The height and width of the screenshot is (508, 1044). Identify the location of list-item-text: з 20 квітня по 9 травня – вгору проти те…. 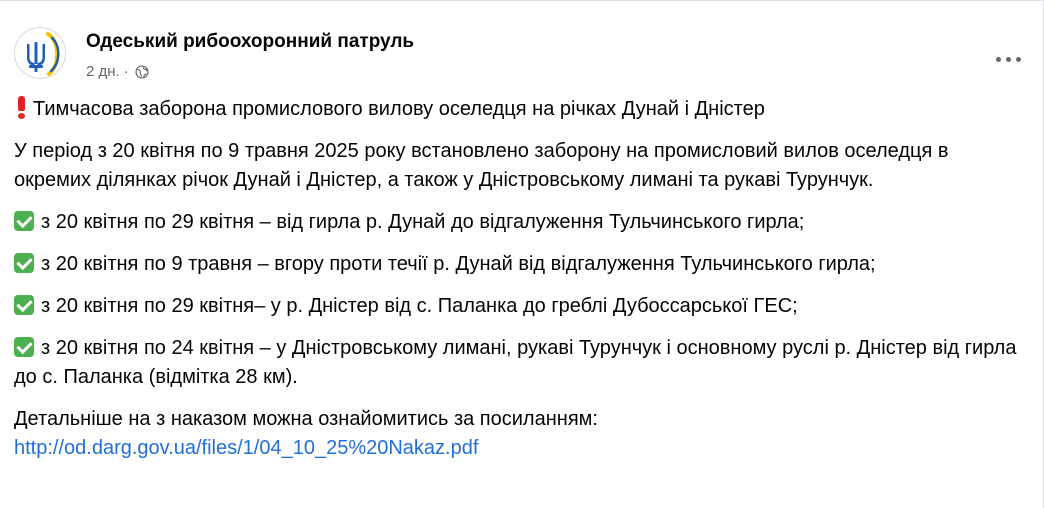
(458, 264).